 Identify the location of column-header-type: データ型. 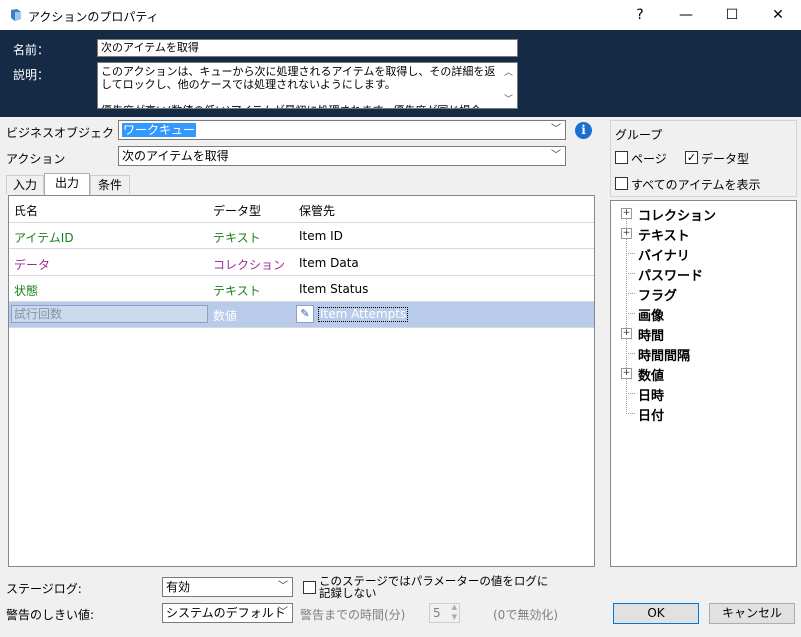
(237, 211).